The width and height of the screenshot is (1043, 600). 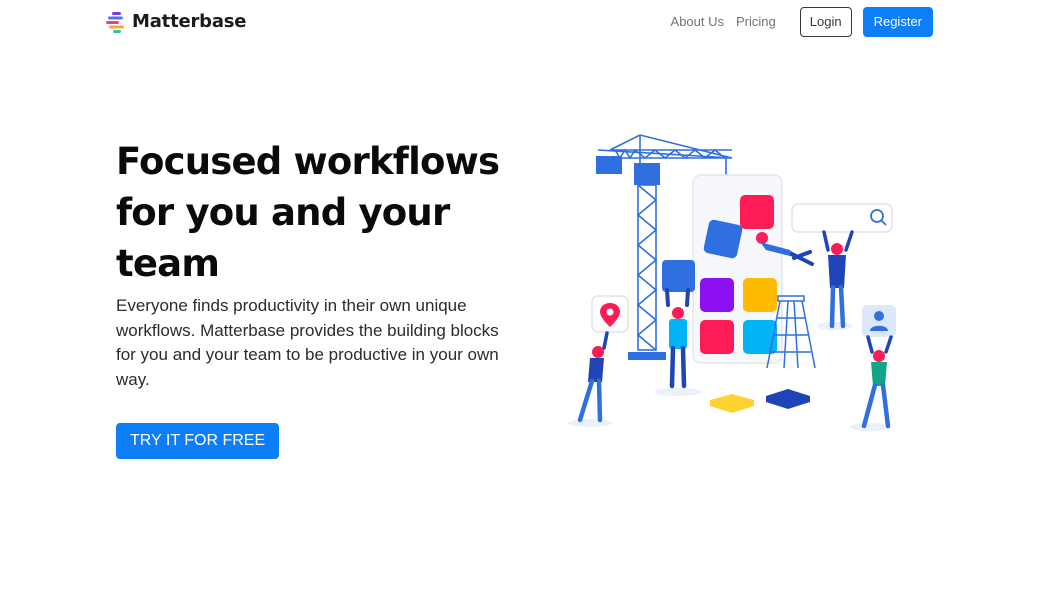 I want to click on app-tile-cyan, so click(x=760, y=337).